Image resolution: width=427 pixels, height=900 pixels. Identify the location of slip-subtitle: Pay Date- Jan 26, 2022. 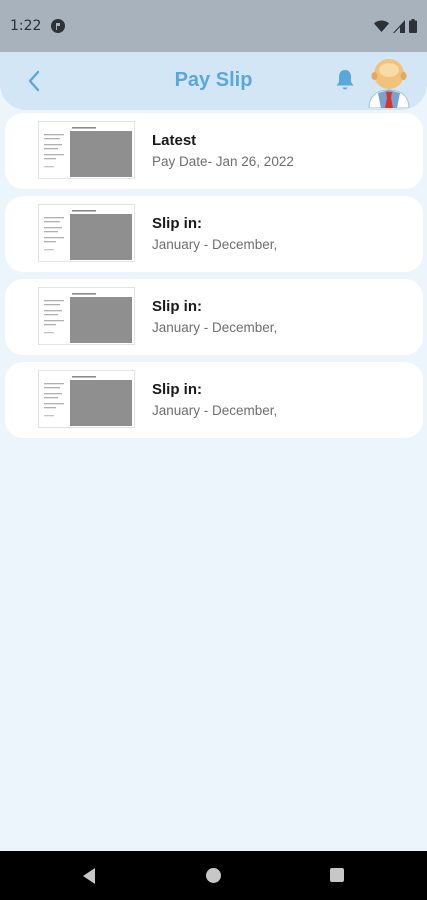
(223, 161).